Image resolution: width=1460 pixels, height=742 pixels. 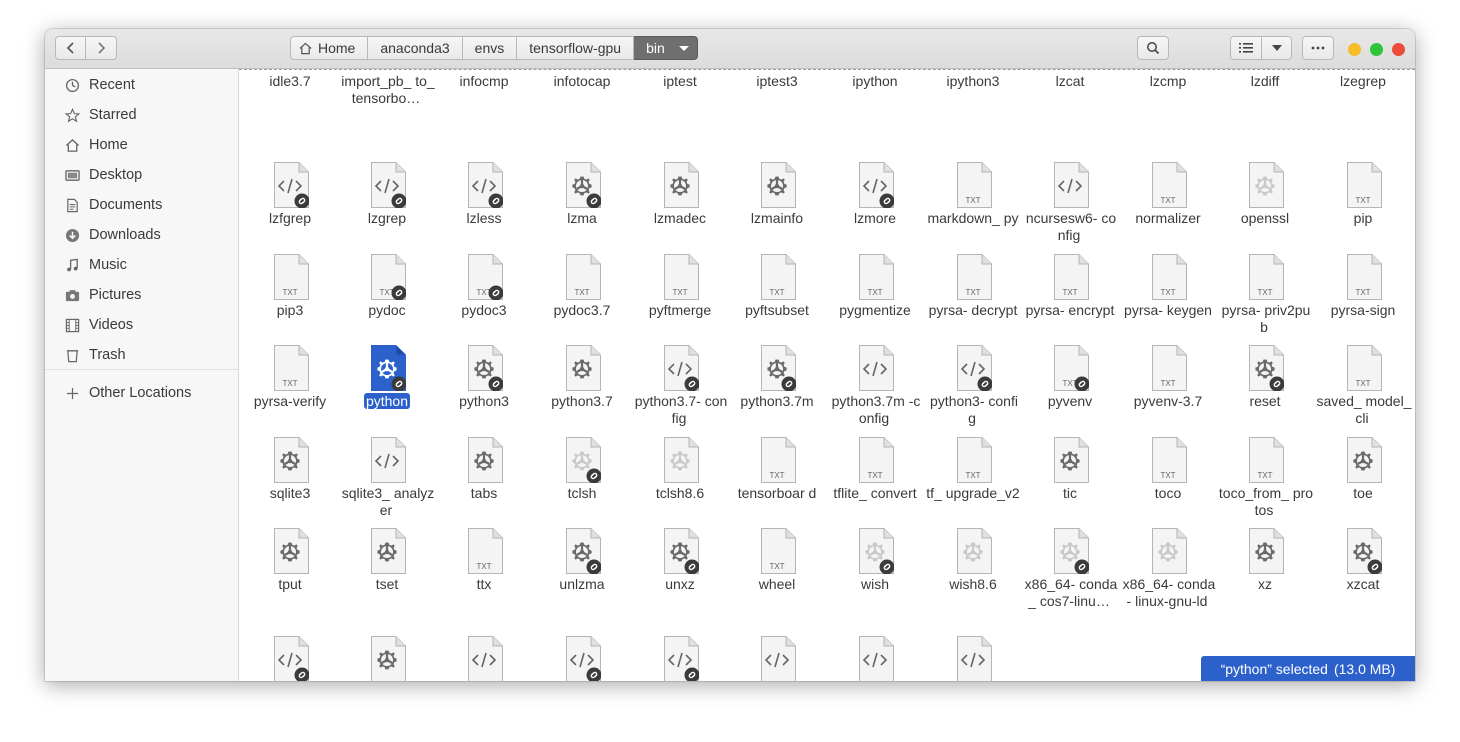 What do you see at coordinates (1168, 81) in the screenshot?
I see `file-name: lzcmp` at bounding box center [1168, 81].